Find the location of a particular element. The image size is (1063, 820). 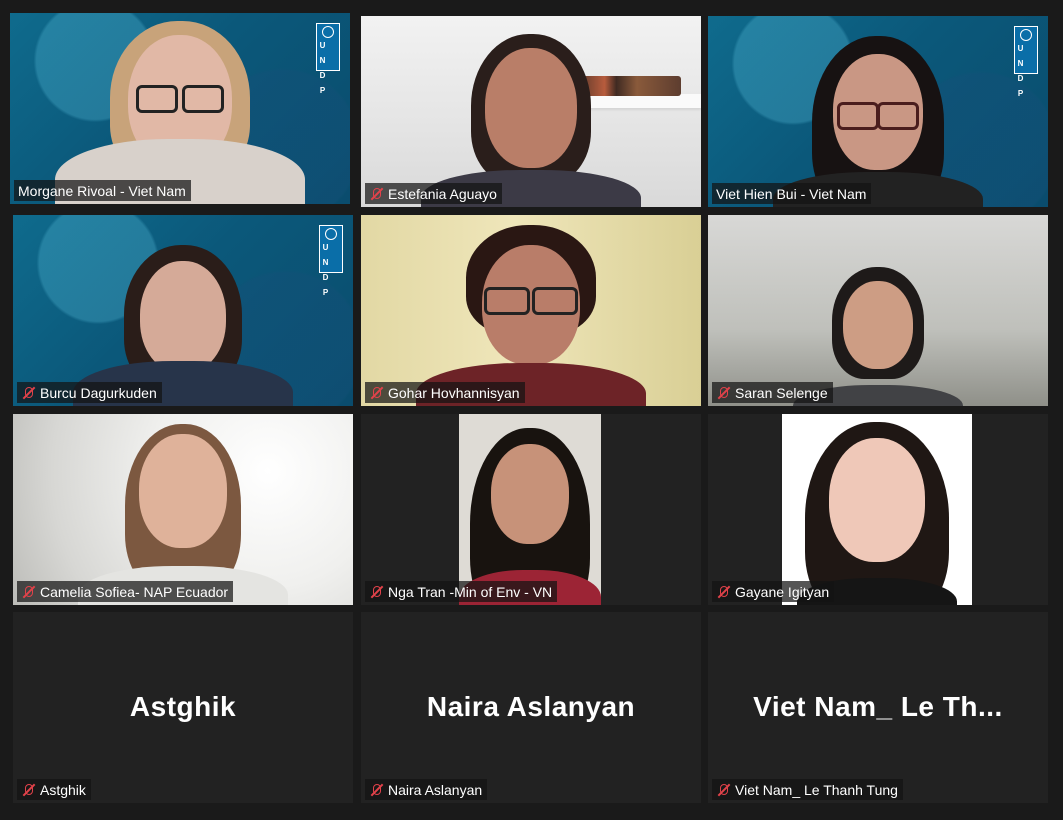

participant-name: Astghik is located at coordinates (63, 789).